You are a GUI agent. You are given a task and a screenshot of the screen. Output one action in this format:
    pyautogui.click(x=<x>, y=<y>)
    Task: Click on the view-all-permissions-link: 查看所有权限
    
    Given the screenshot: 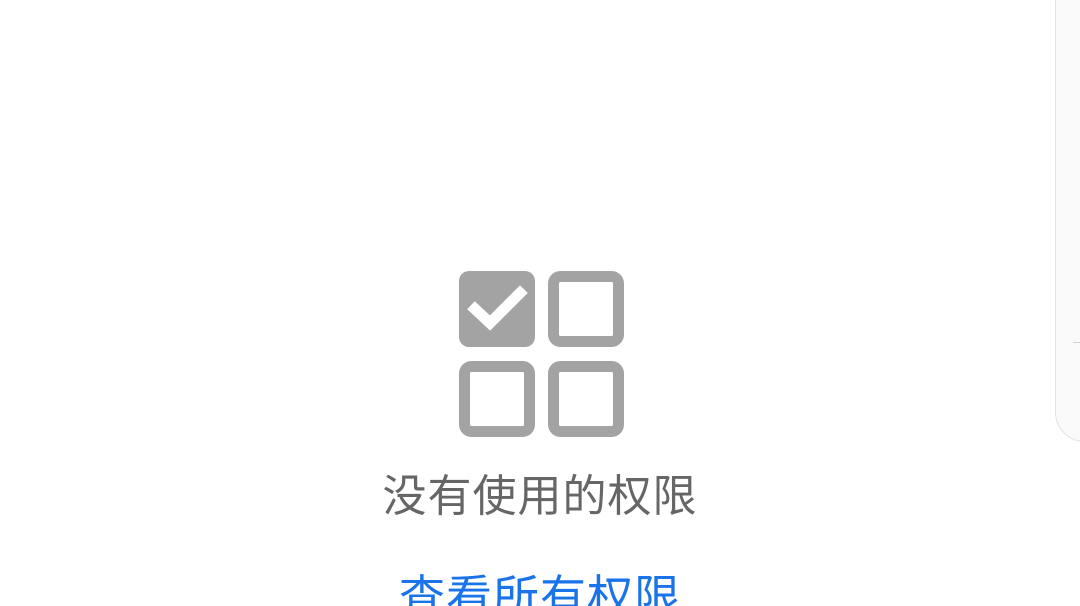 What is the action you would take?
    pyautogui.click(x=540, y=587)
    